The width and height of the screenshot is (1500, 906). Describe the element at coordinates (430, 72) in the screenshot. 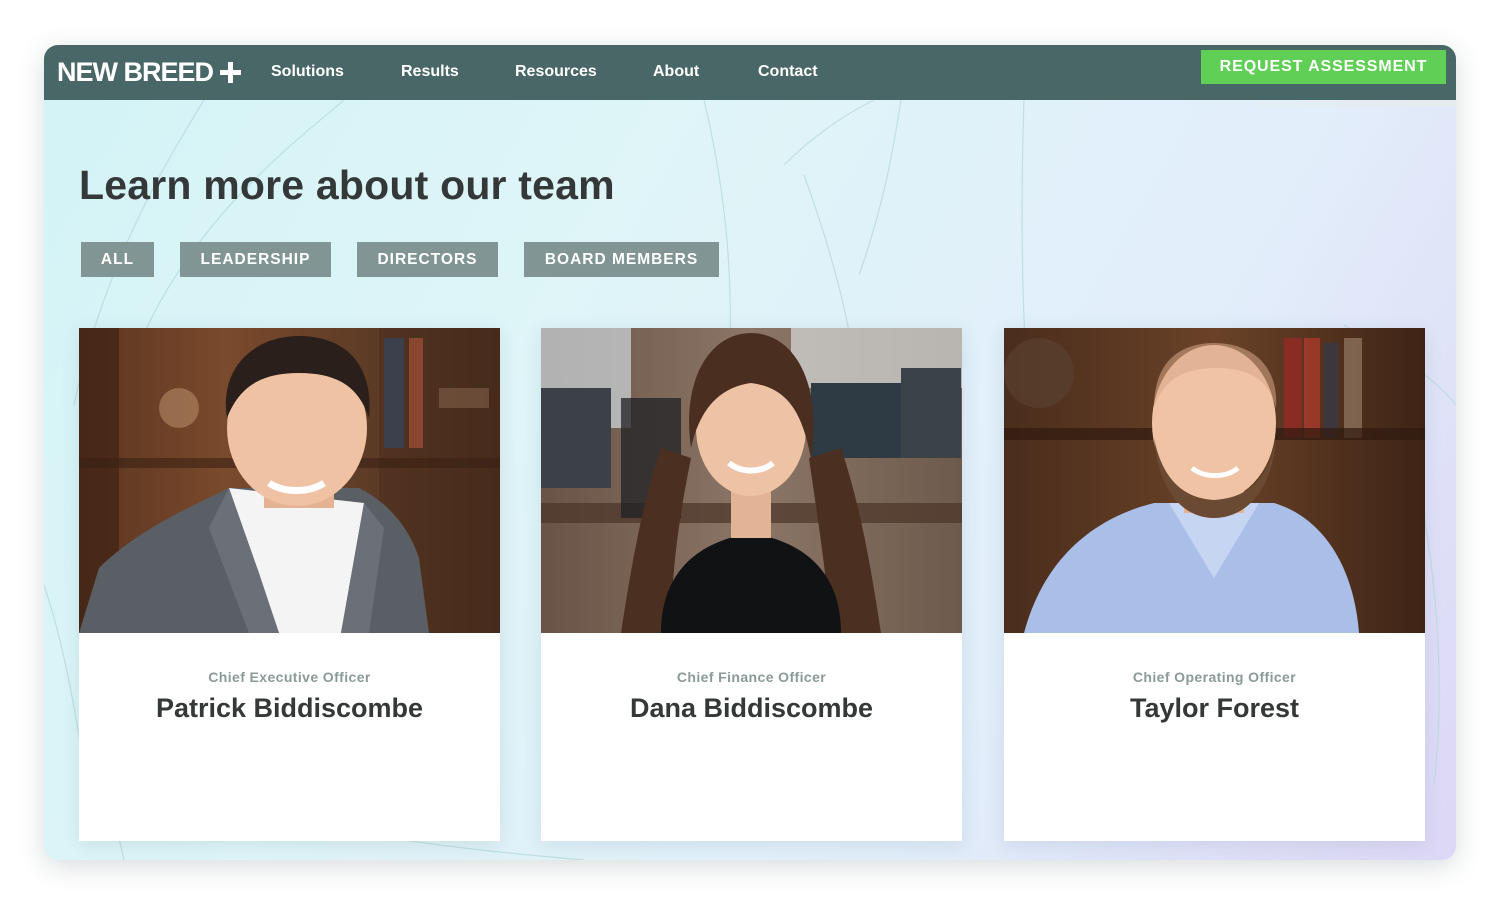

I see `nav-link-results: Results` at that location.